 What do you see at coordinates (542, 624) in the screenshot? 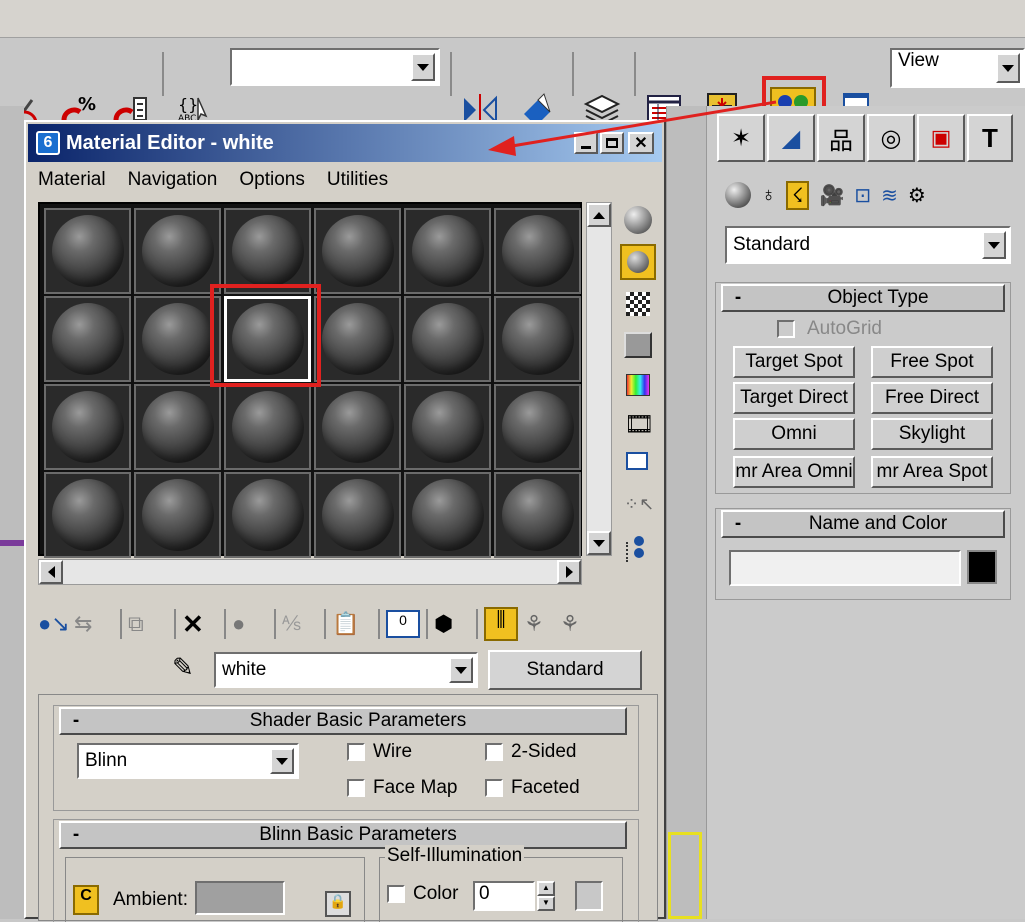
I see `go-to-parent-icon: ⚘` at bounding box center [542, 624].